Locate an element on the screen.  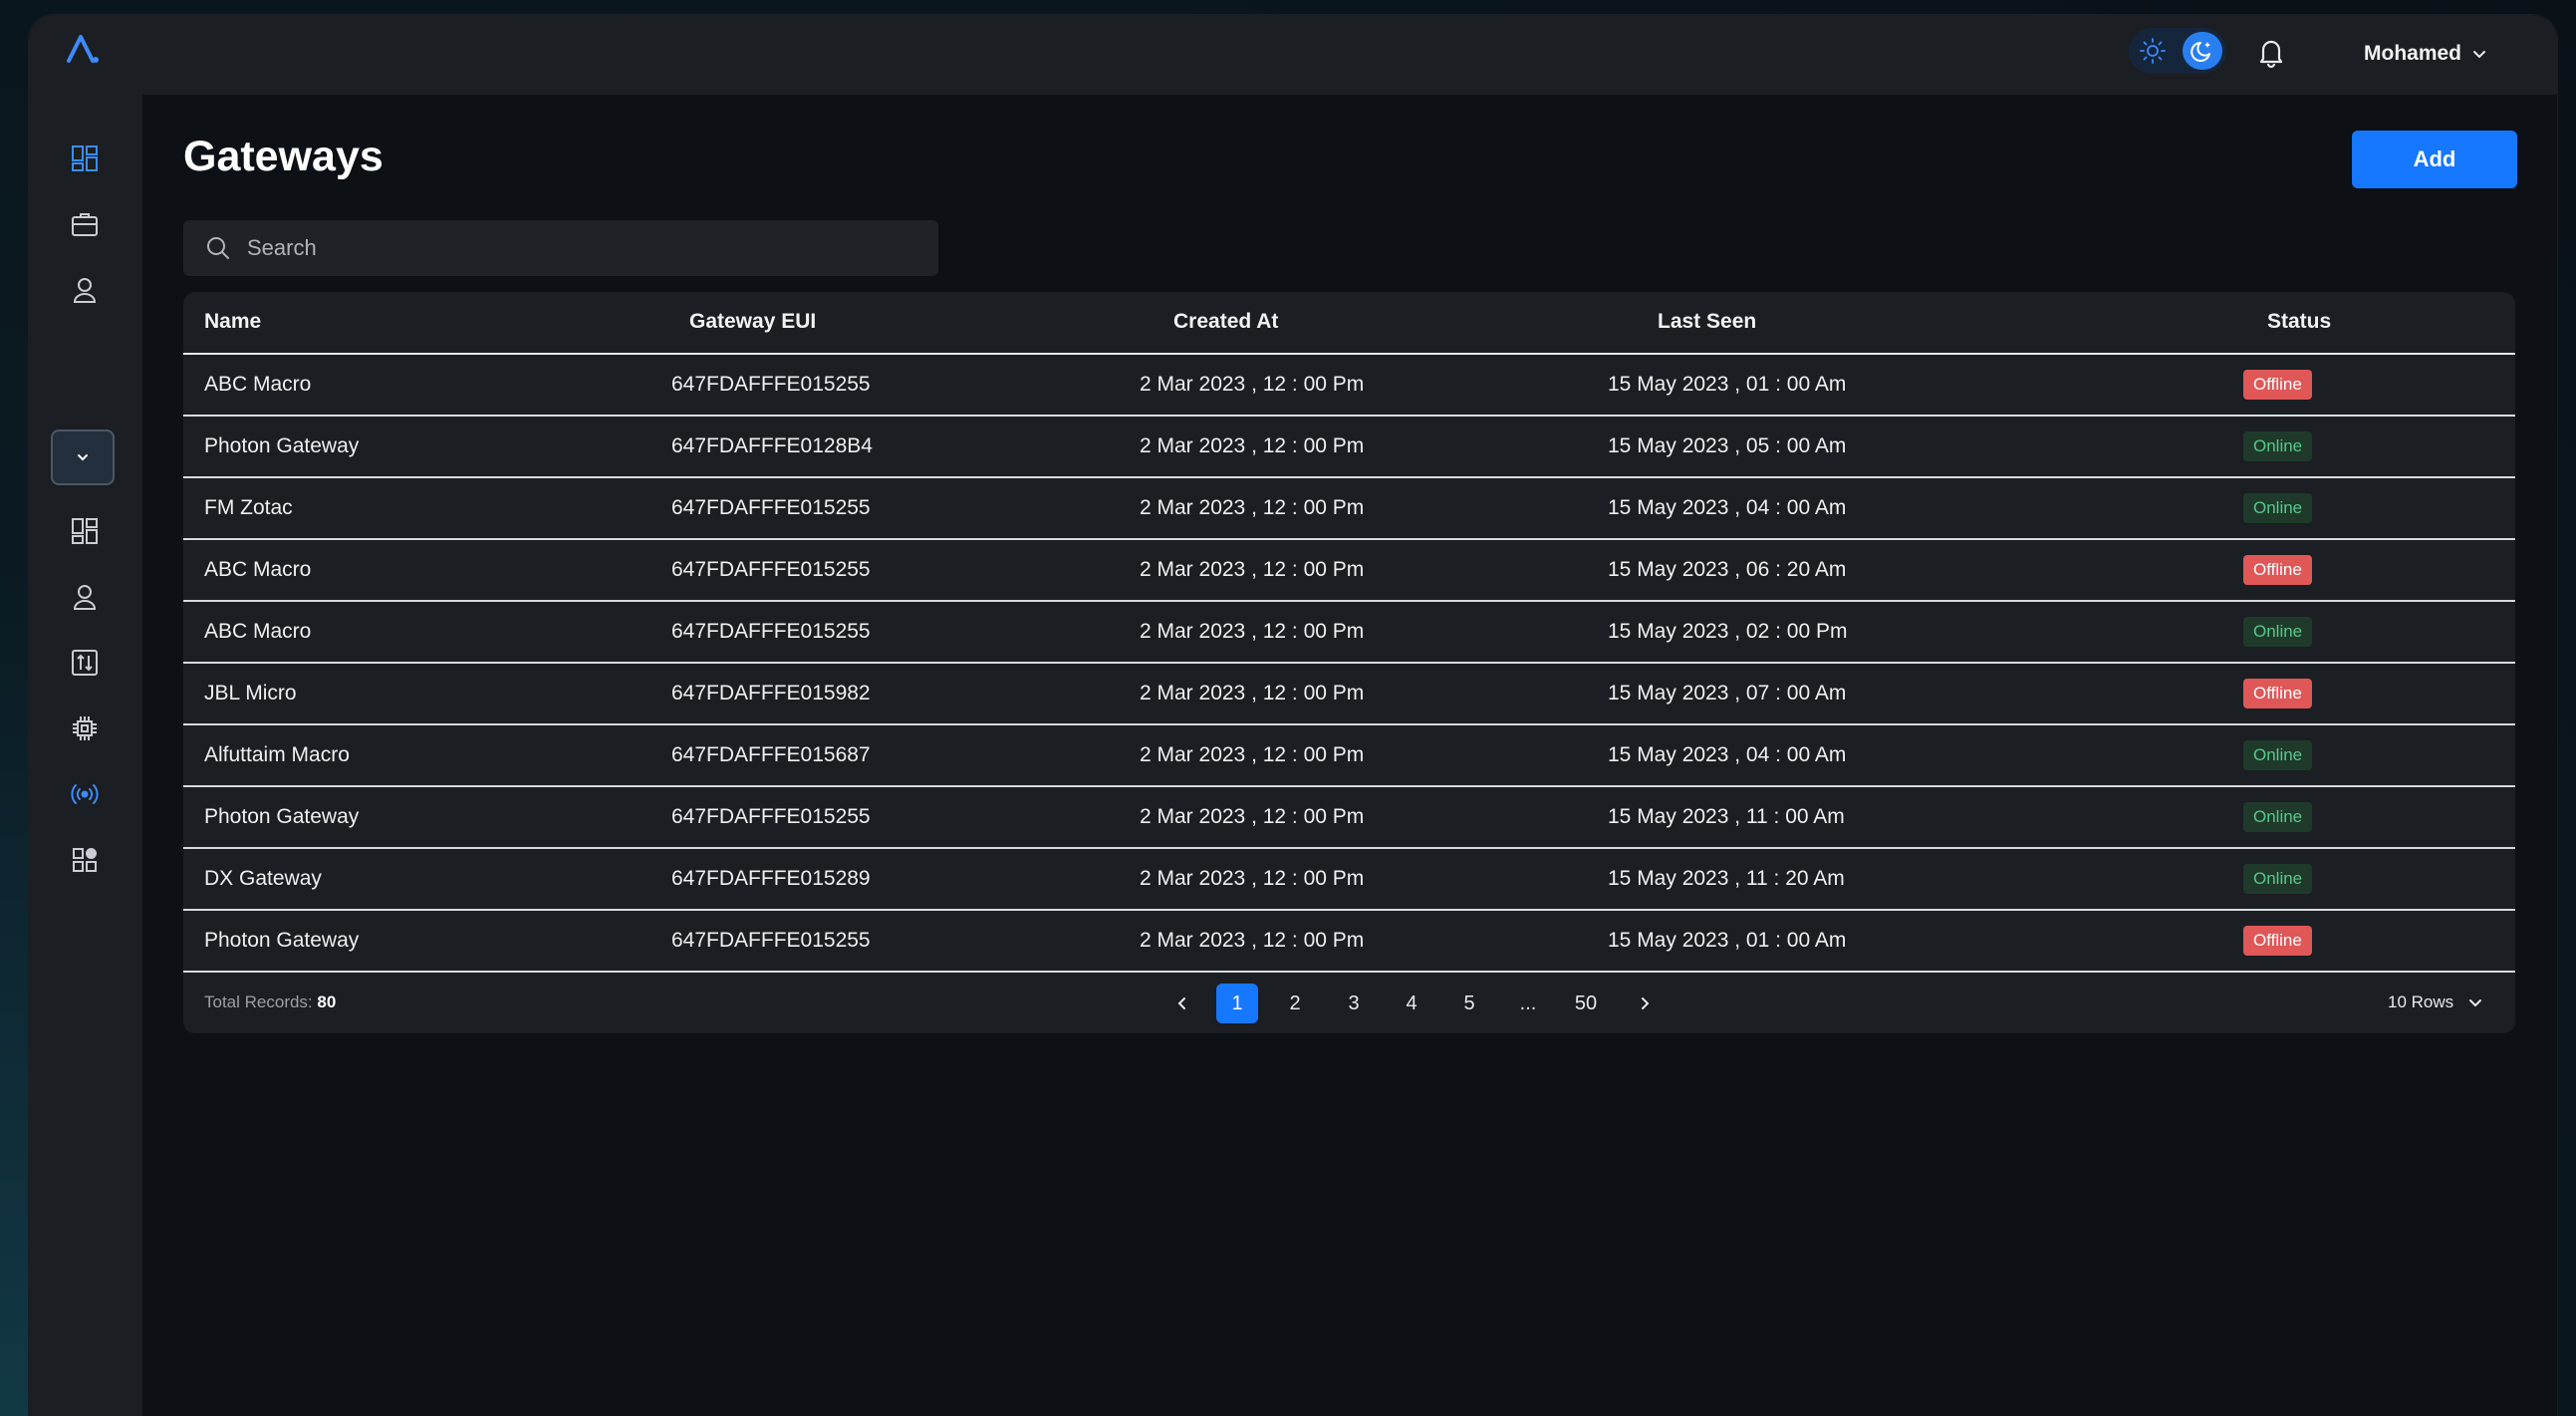
cell-gateway-eui: 647FDAFFFE0128B4 is located at coordinates (772, 445).